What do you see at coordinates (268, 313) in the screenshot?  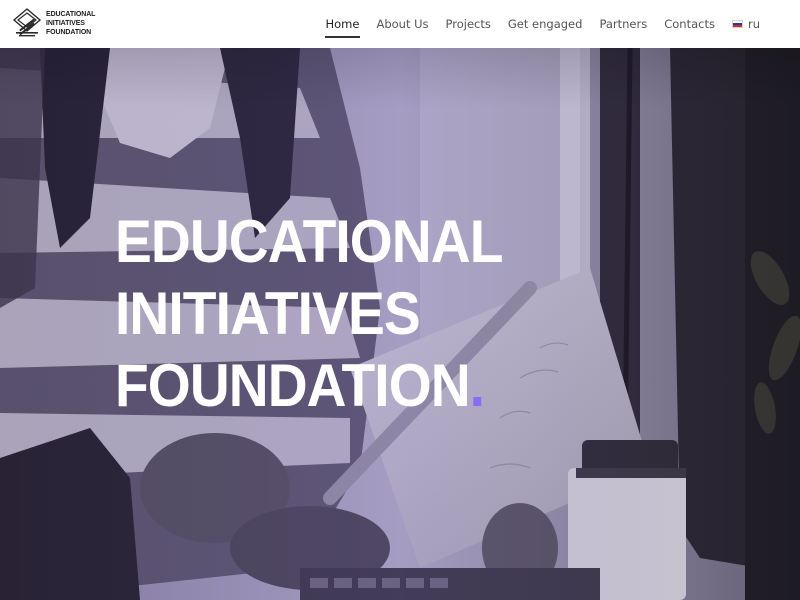 I see `hero-title-line-2: INITIATIVES` at bounding box center [268, 313].